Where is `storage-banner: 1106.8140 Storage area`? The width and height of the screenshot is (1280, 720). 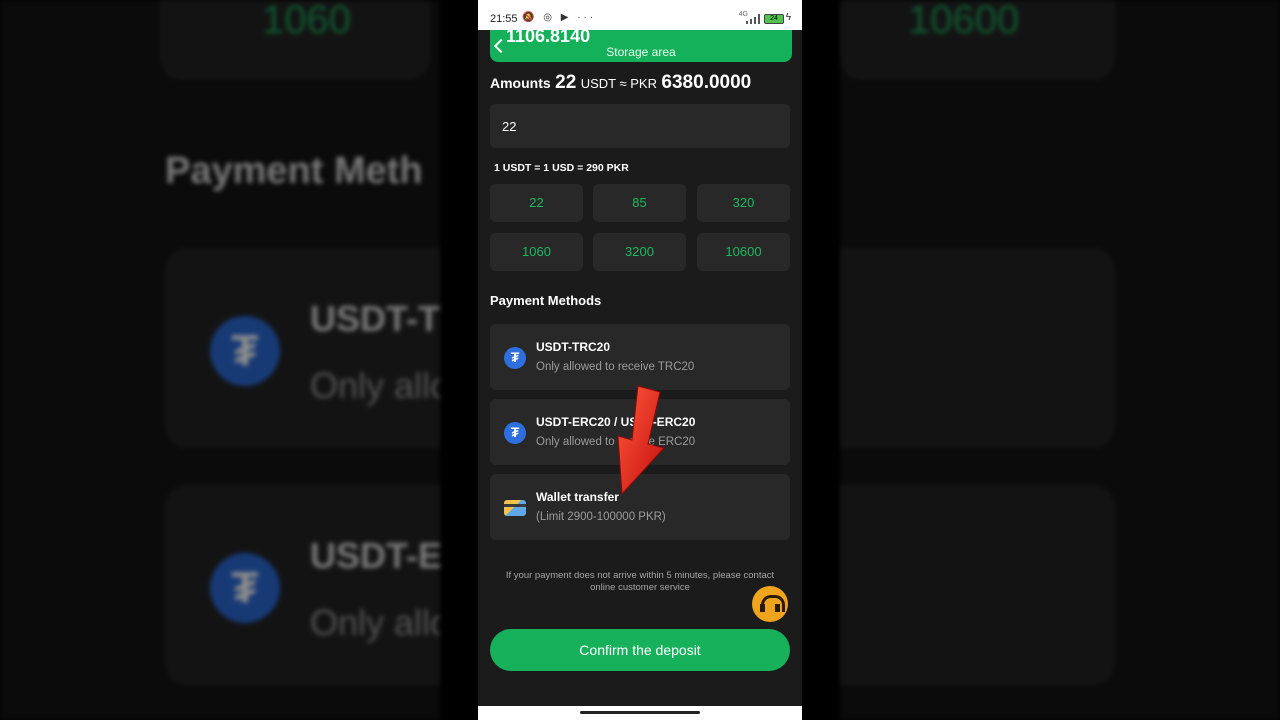
storage-banner: 1106.8140 Storage area is located at coordinates (641, 46).